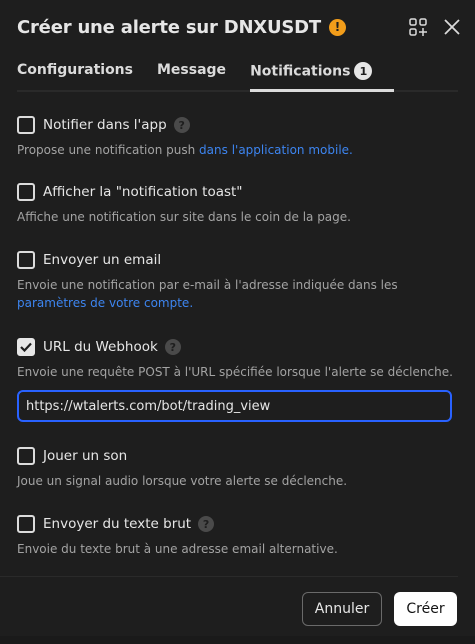  What do you see at coordinates (237, 76) in the screenshot?
I see `tab-bar: Configurations Message Notifications 1` at bounding box center [237, 76].